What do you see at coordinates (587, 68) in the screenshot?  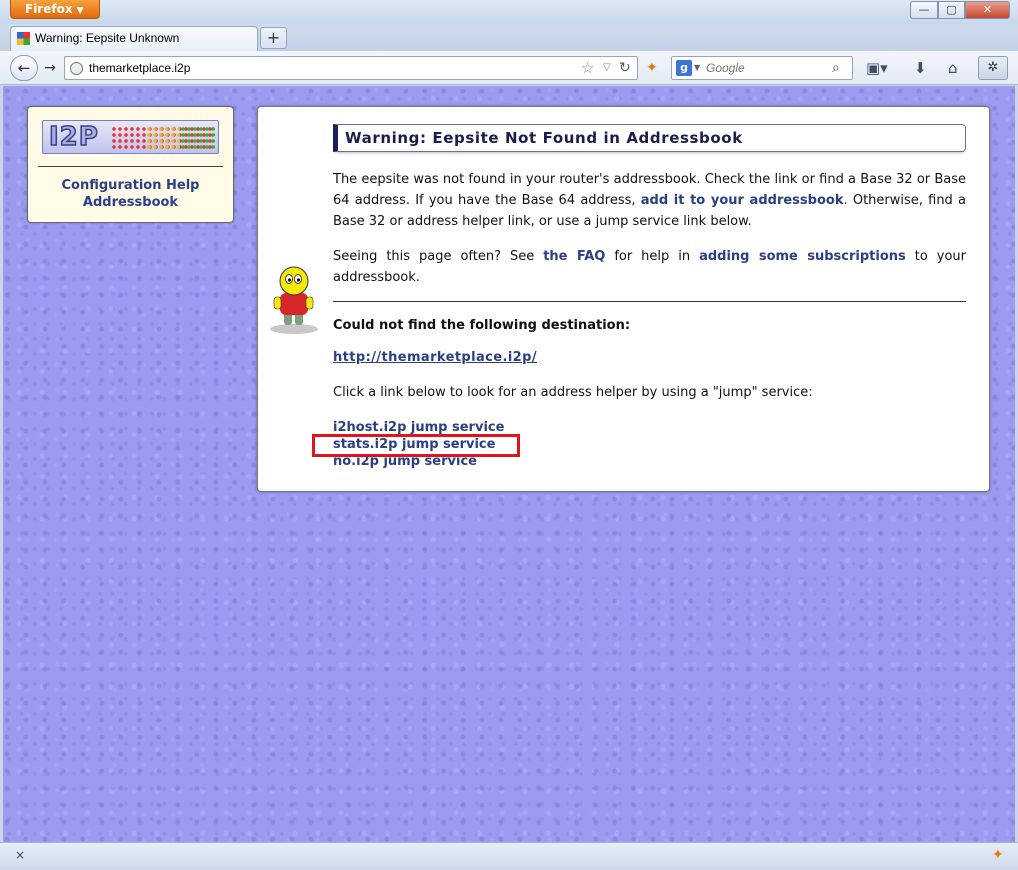 I see `bookmark-star-icon: ☆` at bounding box center [587, 68].